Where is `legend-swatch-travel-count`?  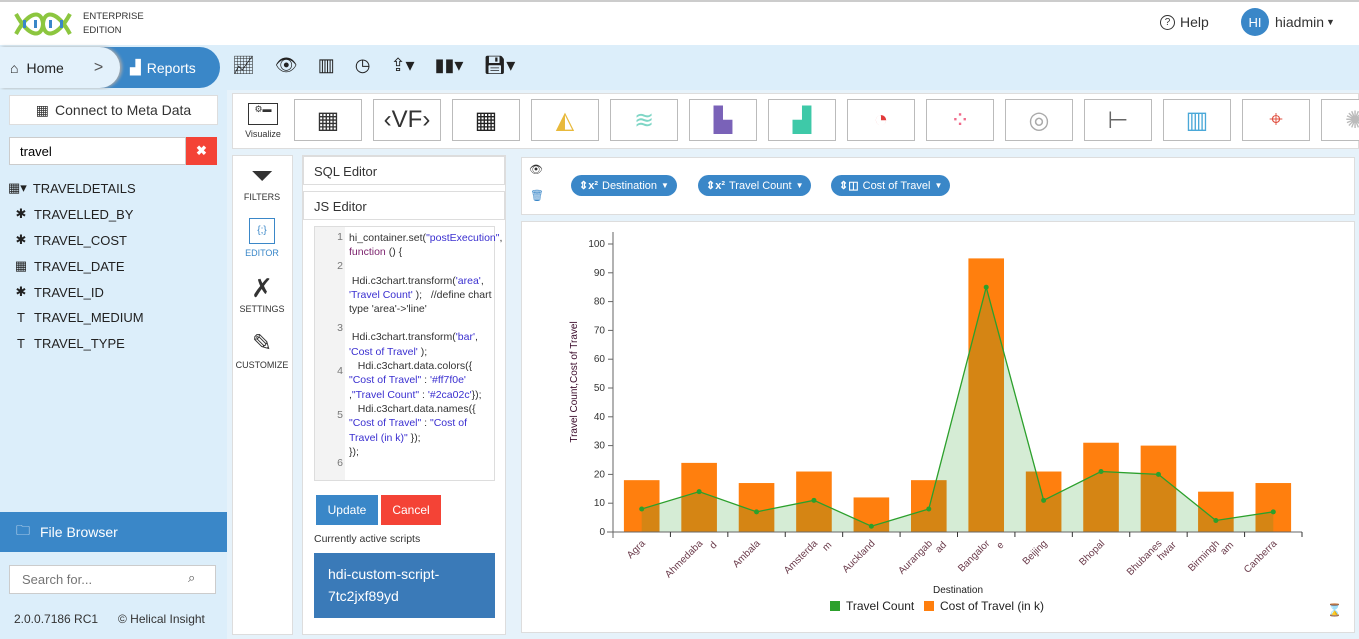 legend-swatch-travel-count is located at coordinates (835, 606).